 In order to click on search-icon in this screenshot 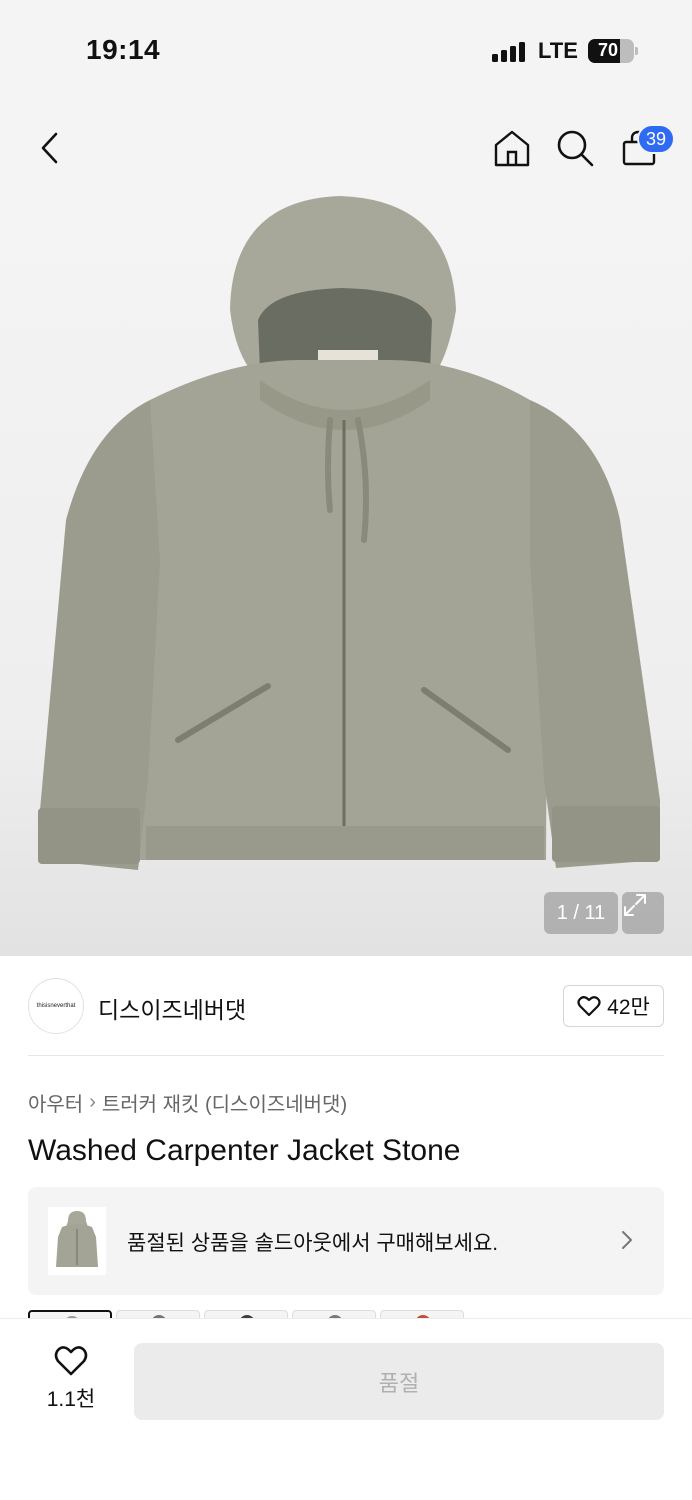, I will do `click(575, 148)`.